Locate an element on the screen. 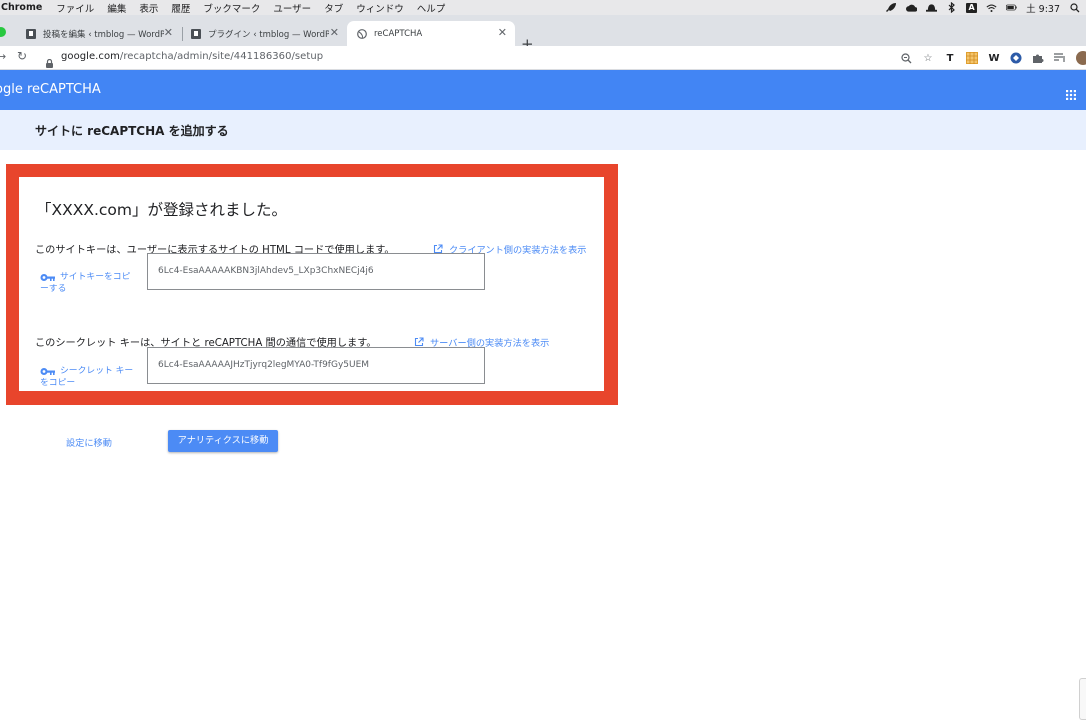 The height and width of the screenshot is (724, 1086). copy-site-key-label-line2: ーする is located at coordinates (53, 289).